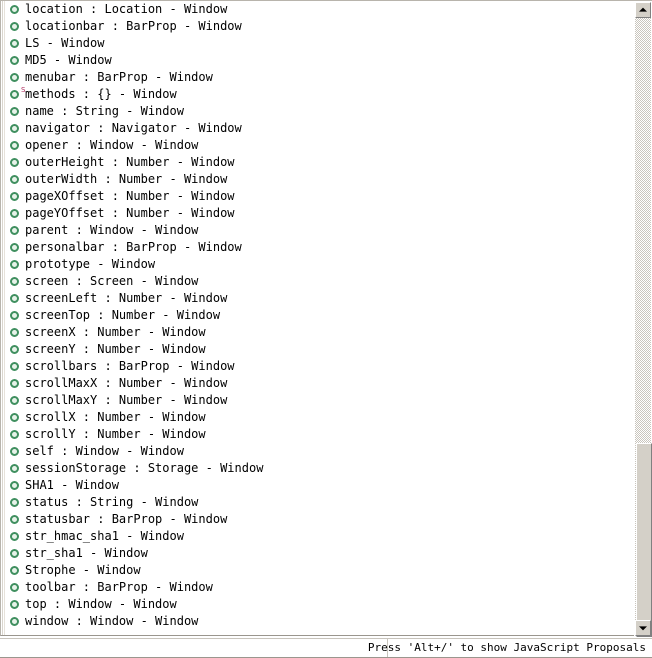 The height and width of the screenshot is (658, 652). Describe the element at coordinates (318, 145) in the screenshot. I see `proposal-item: opener : Window - Window` at that location.